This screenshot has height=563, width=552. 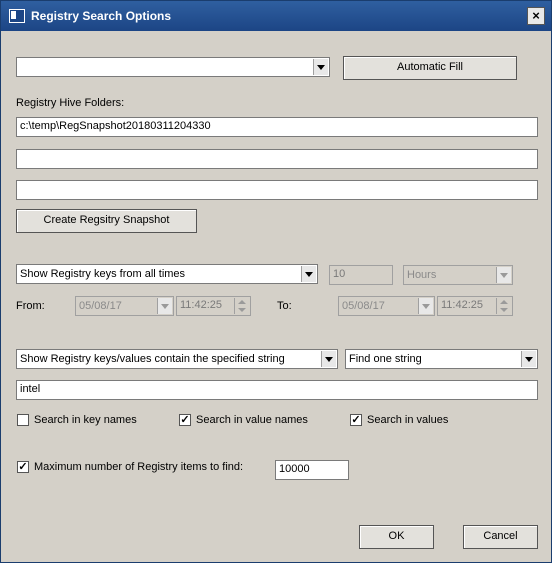 I want to click on create-snapshot-label: Create Regsitry Snapshot, so click(x=106, y=220).